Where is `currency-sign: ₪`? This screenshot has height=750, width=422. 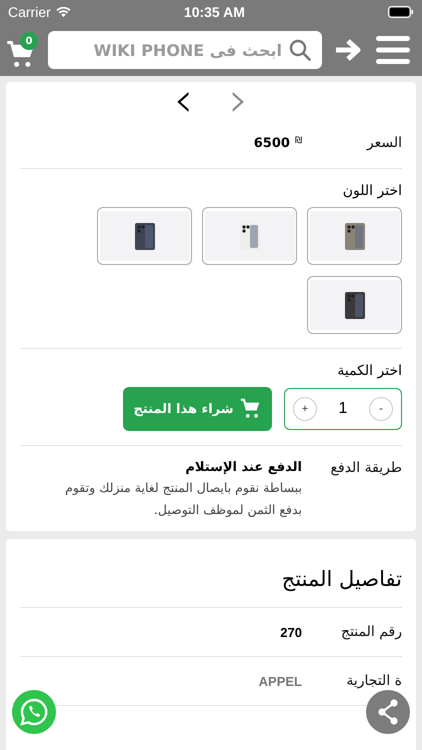 currency-sign: ₪ is located at coordinates (298, 142).